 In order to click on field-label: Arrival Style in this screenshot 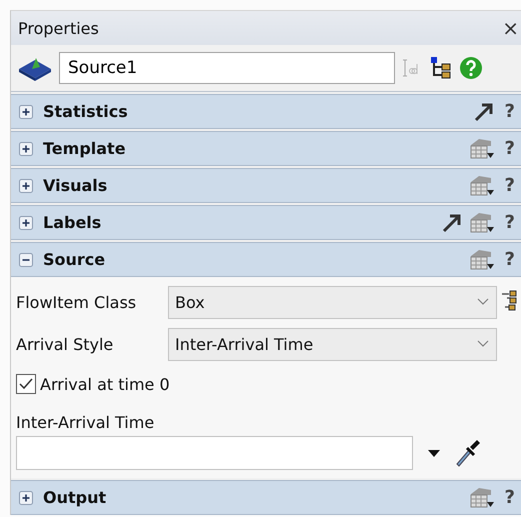, I will do `click(65, 344)`.